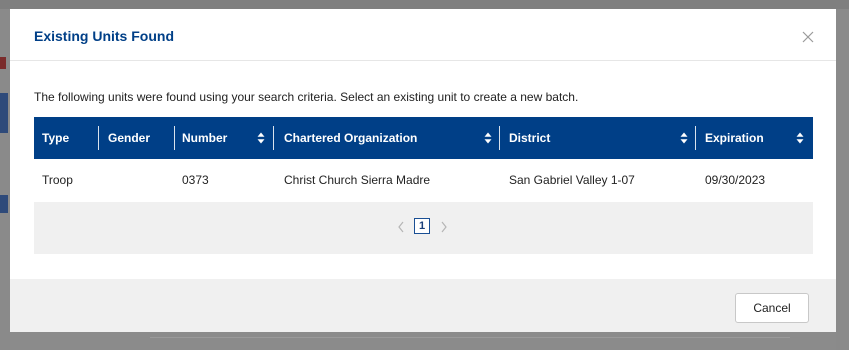 The image size is (849, 350). What do you see at coordinates (129, 138) in the screenshot?
I see `column-label: Gender` at bounding box center [129, 138].